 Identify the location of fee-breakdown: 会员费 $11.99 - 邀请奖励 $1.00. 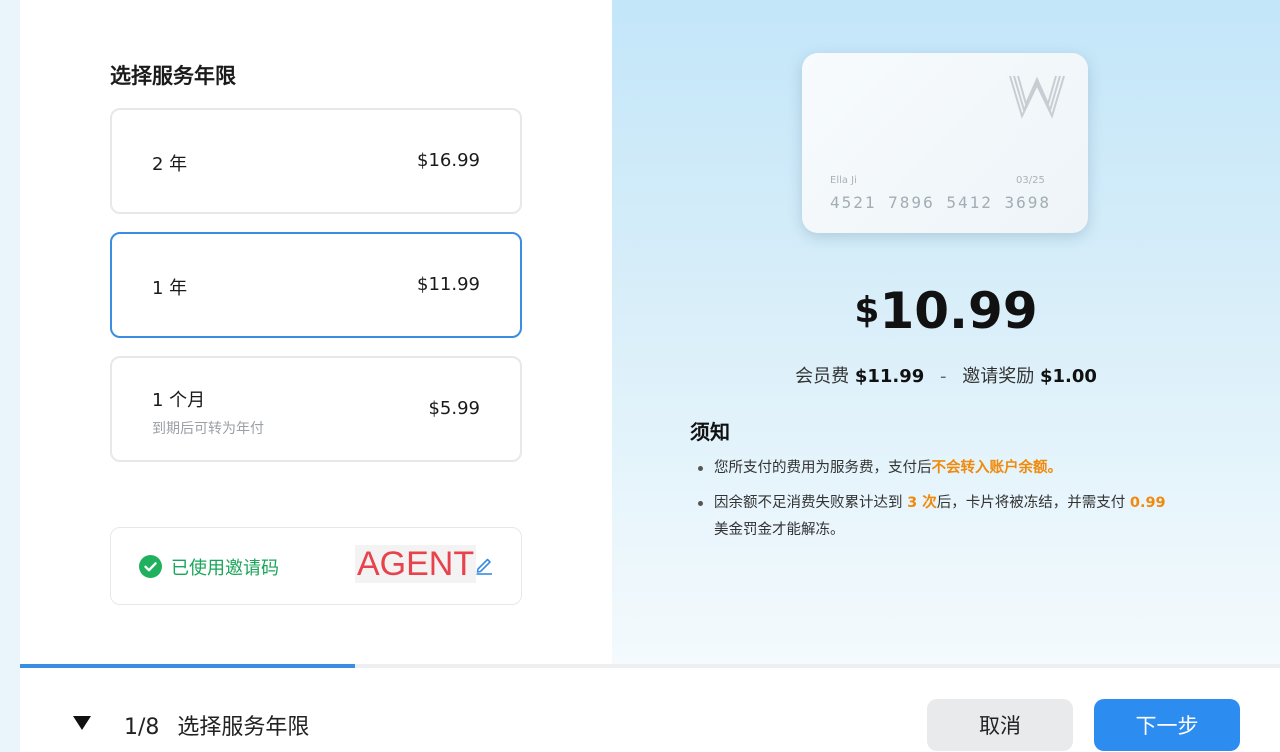
(946, 375).